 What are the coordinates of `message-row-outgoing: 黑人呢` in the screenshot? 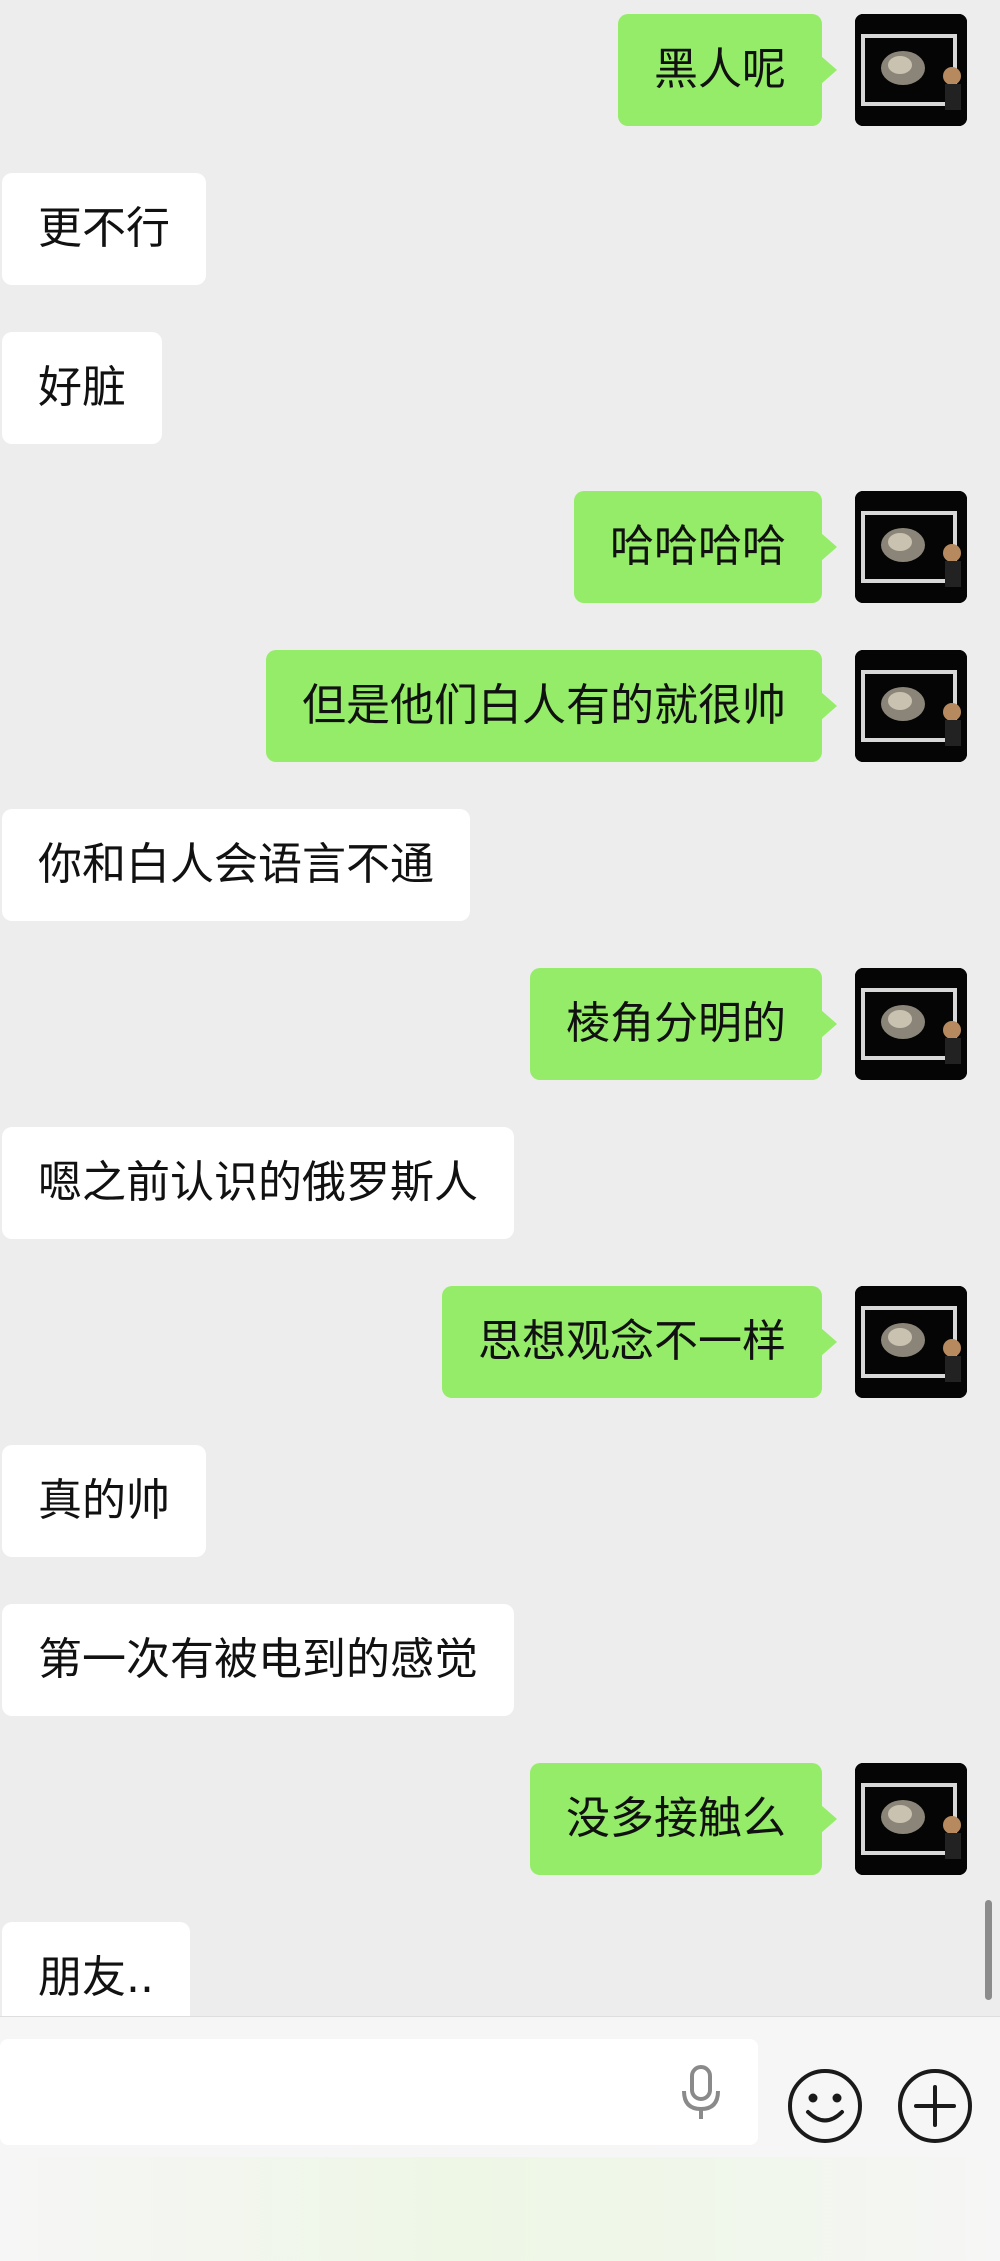 It's located at (500, 70).